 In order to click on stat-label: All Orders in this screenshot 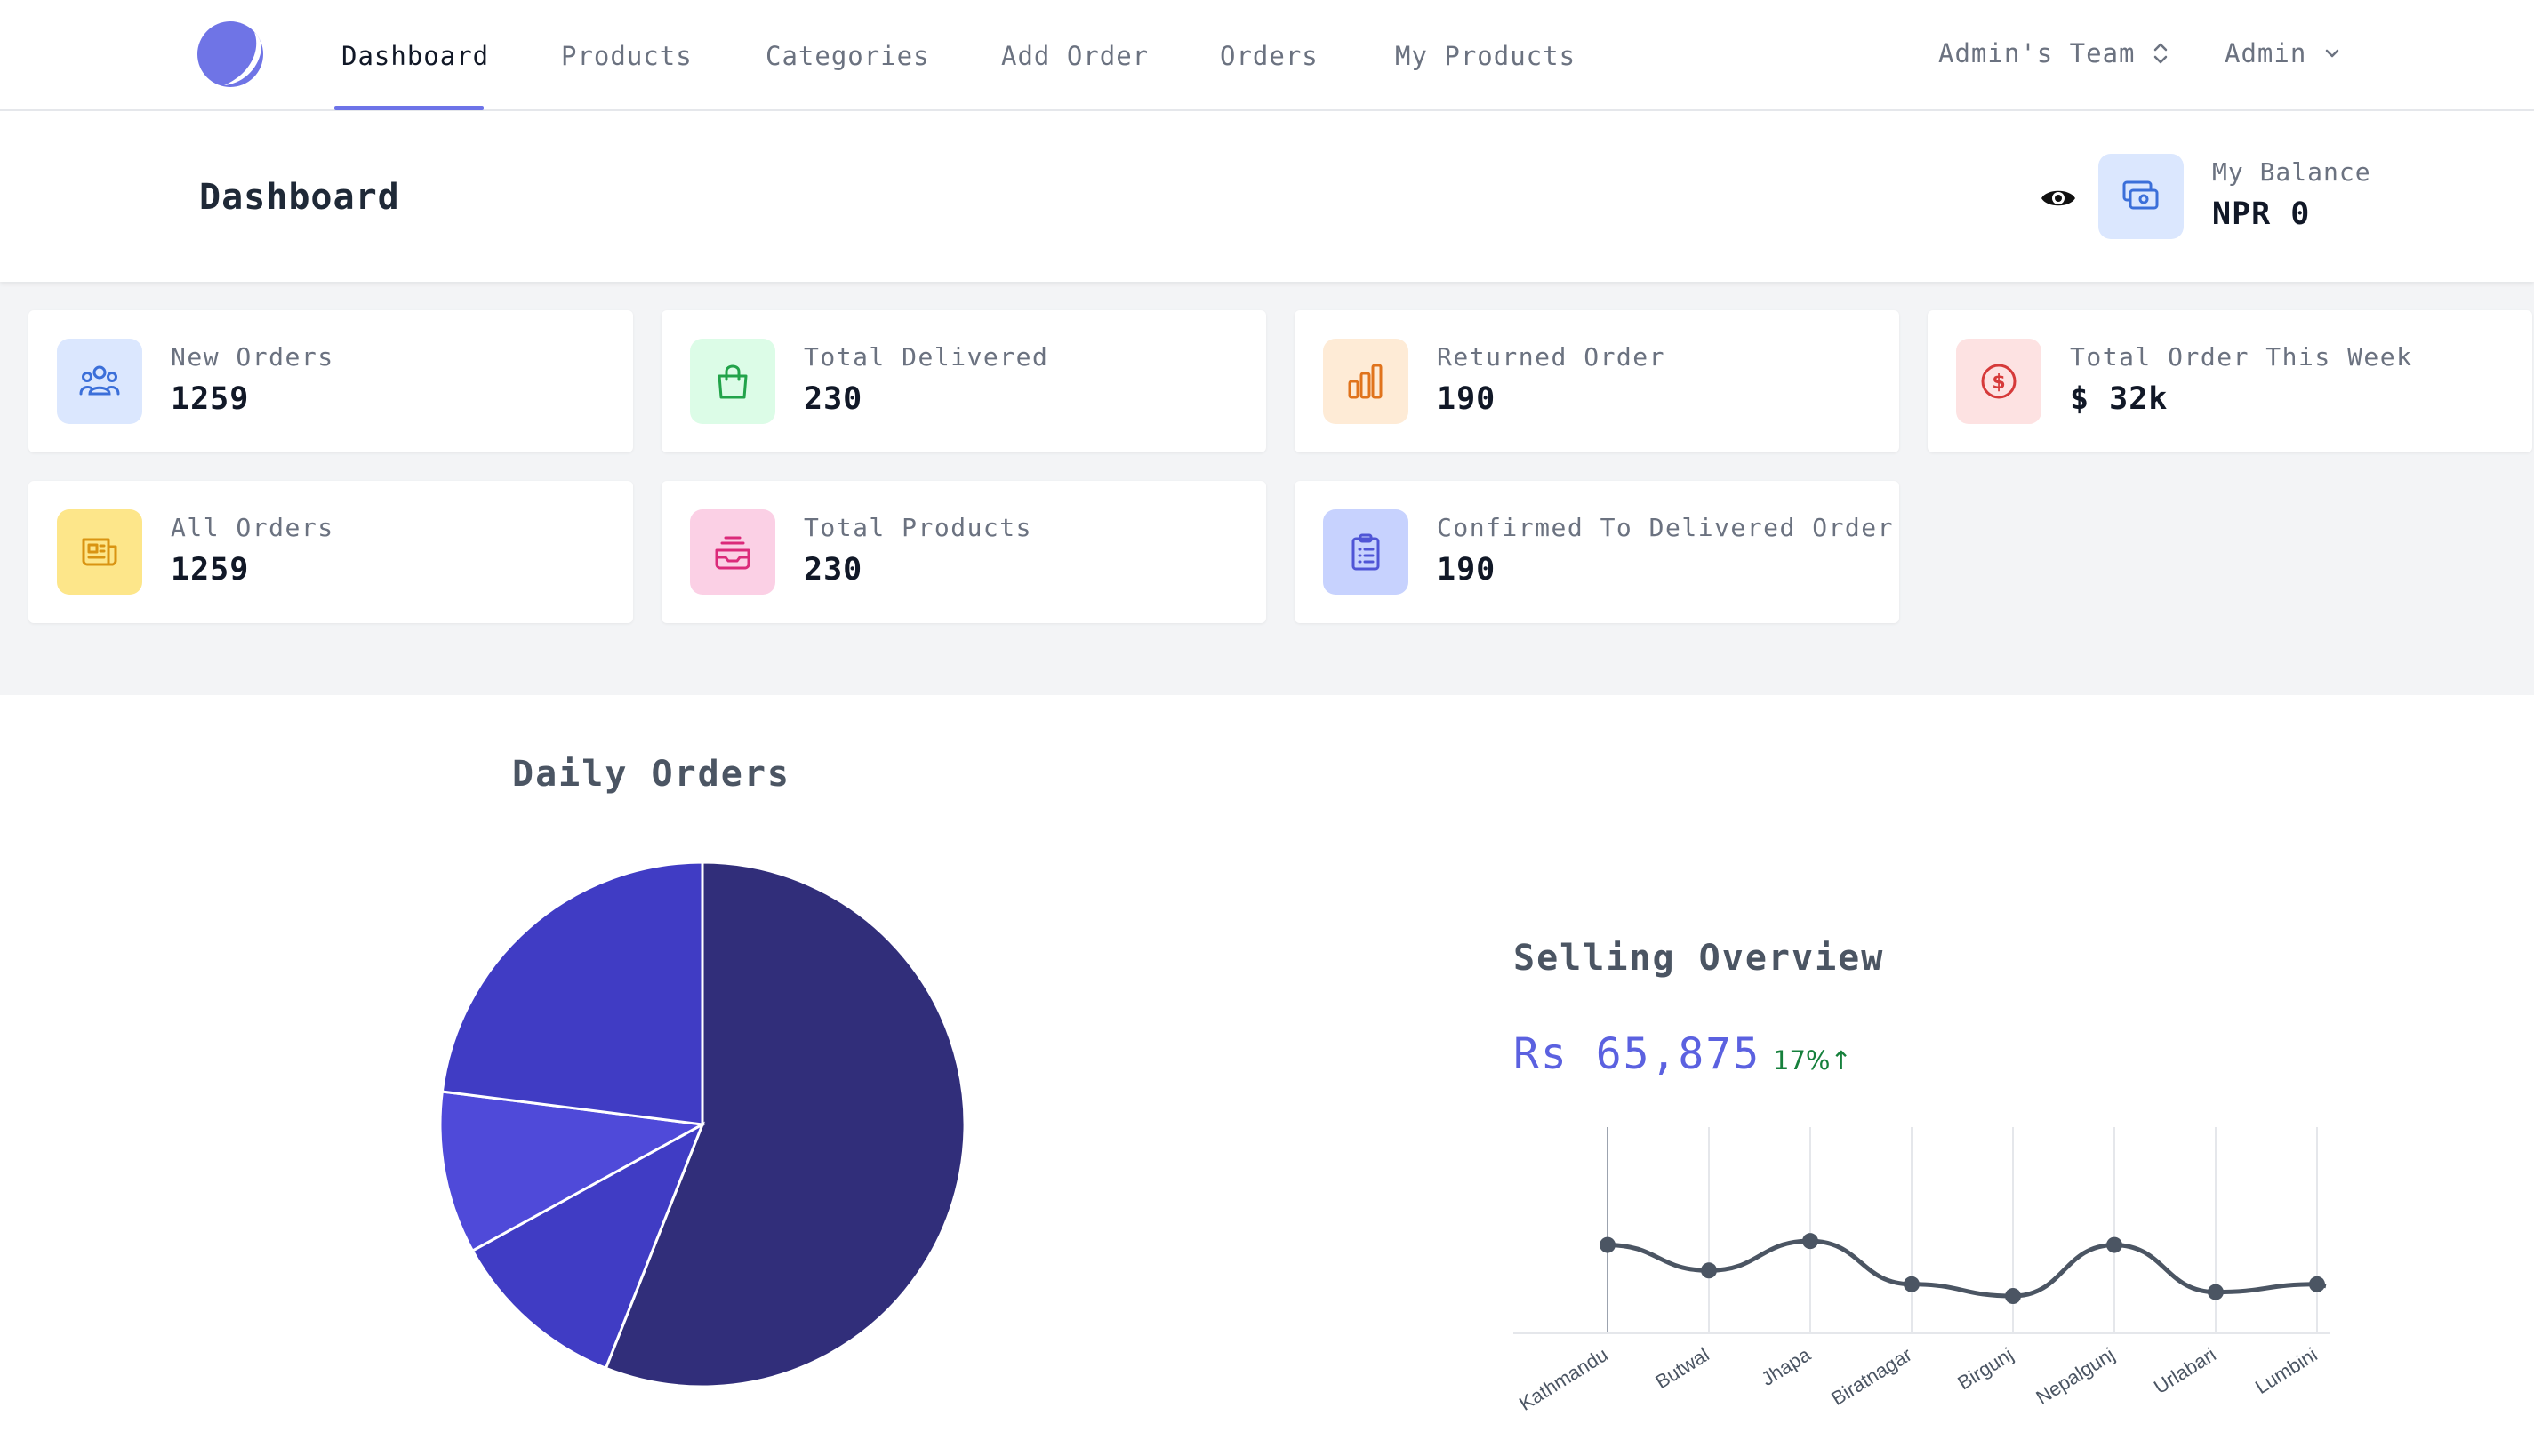, I will do `click(253, 527)`.